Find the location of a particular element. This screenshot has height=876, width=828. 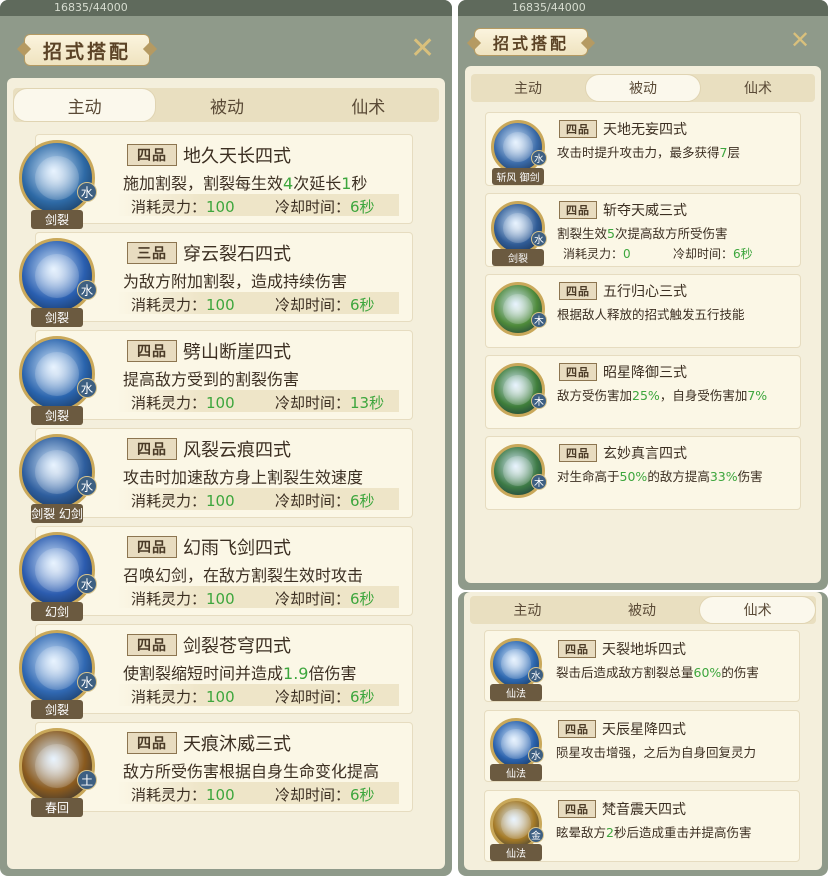

skill-name: 昭星降御三式 is located at coordinates (645, 373).